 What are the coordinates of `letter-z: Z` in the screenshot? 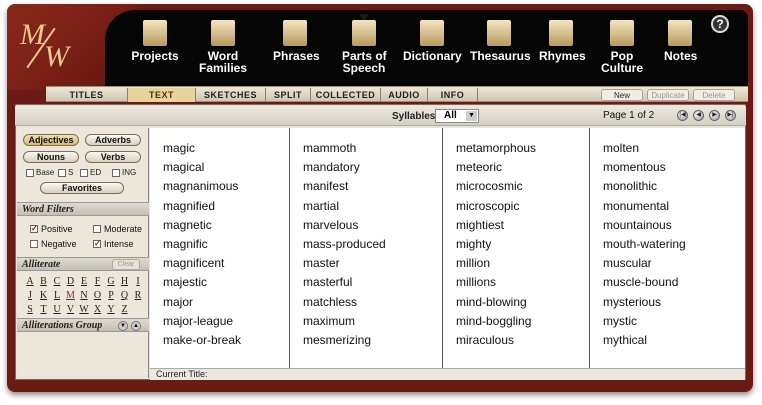 It's located at (125, 309).